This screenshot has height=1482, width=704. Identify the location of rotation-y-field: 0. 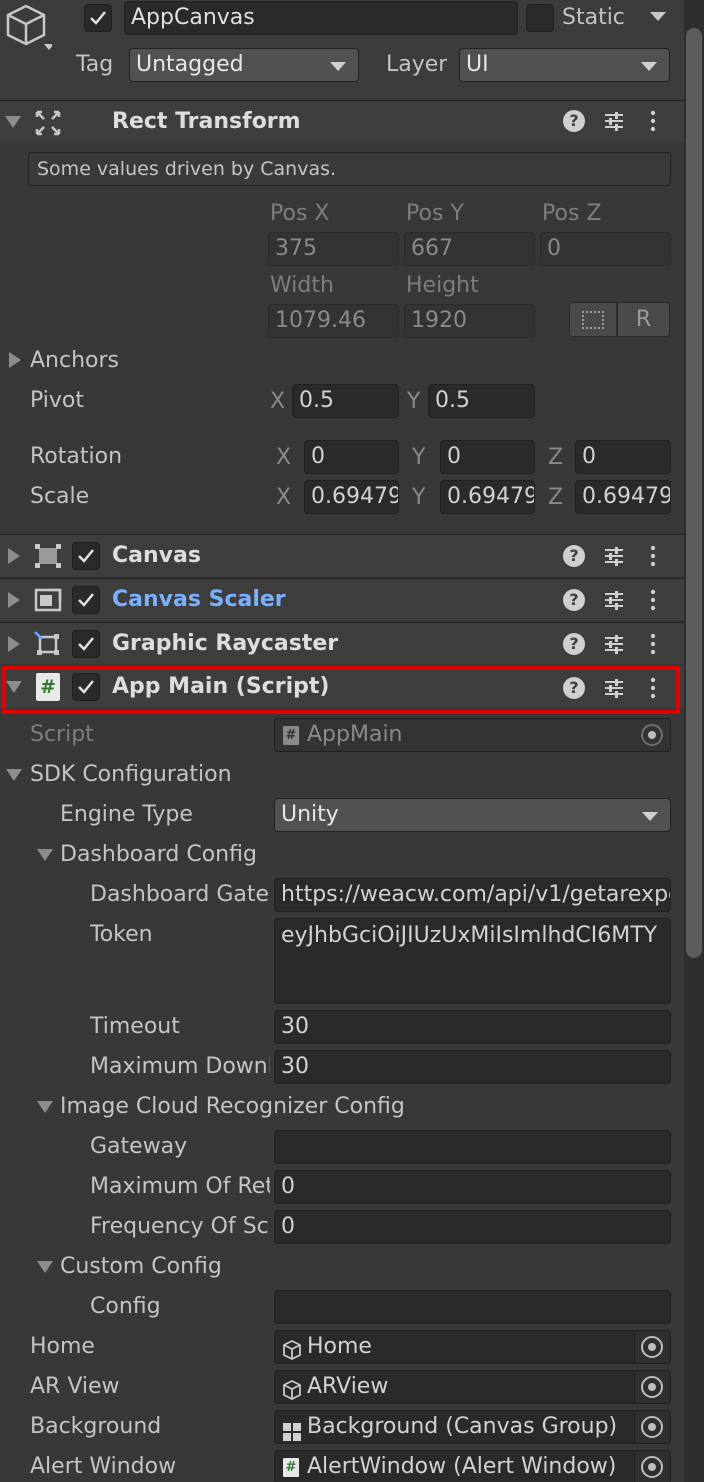
(487, 457).